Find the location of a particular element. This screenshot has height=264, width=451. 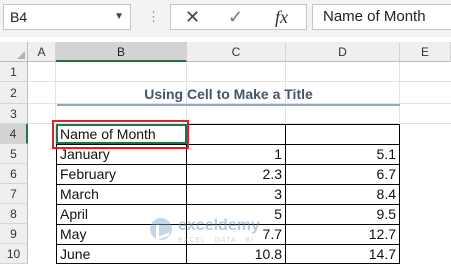

formula-bar-area: B4 ▼ ⋮ ✕ ✓ fx Name of Month is located at coordinates (225, 18).